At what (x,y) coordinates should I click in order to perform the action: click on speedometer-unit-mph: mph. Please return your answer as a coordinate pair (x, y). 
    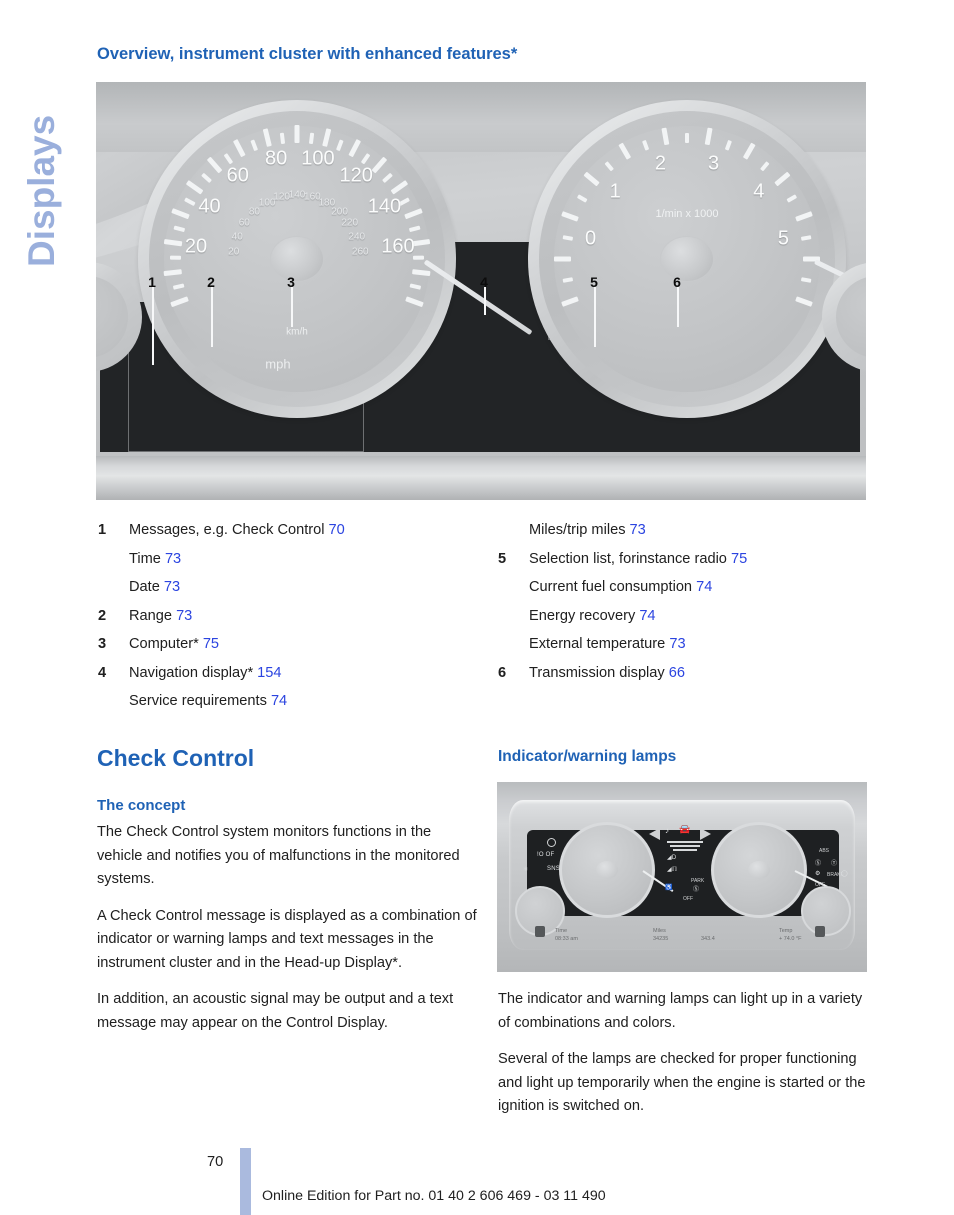
    Looking at the image, I should click on (278, 364).